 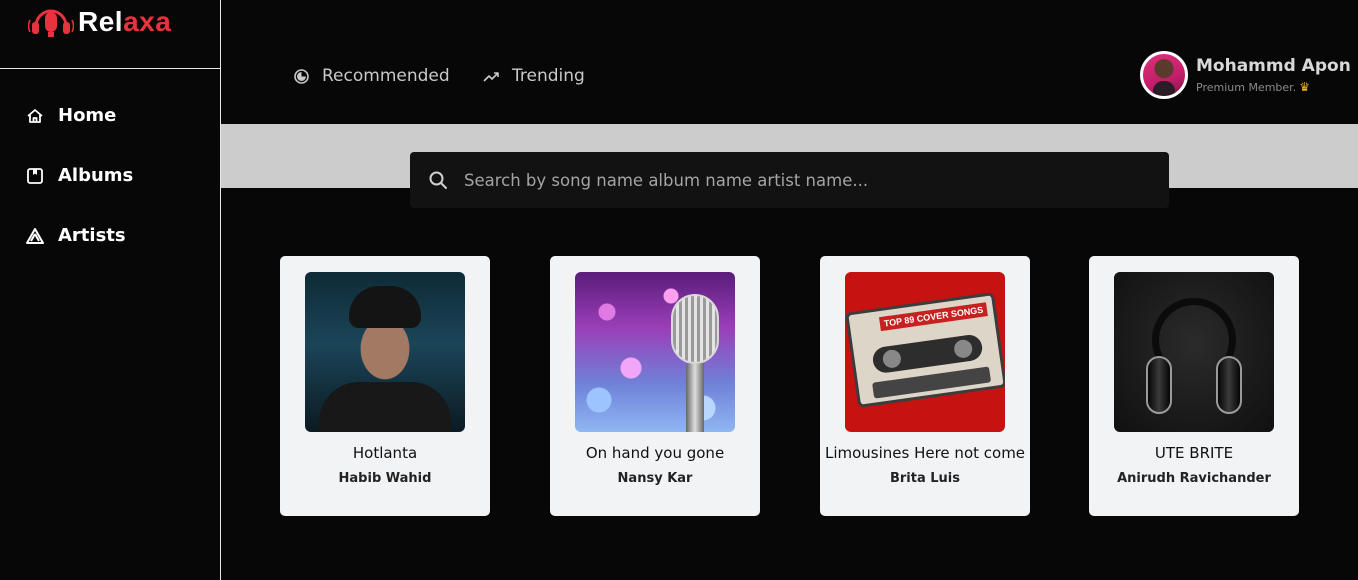 I want to click on user-info: Mohammd Apon Premium Member. ♛, so click(x=1273, y=75).